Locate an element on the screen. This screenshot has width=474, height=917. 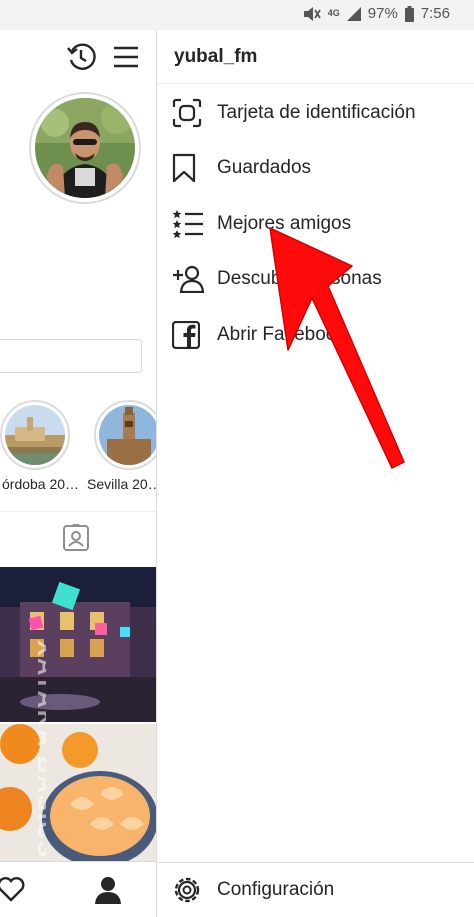
menu-label: Abrir Facebook is located at coordinates (281, 334).